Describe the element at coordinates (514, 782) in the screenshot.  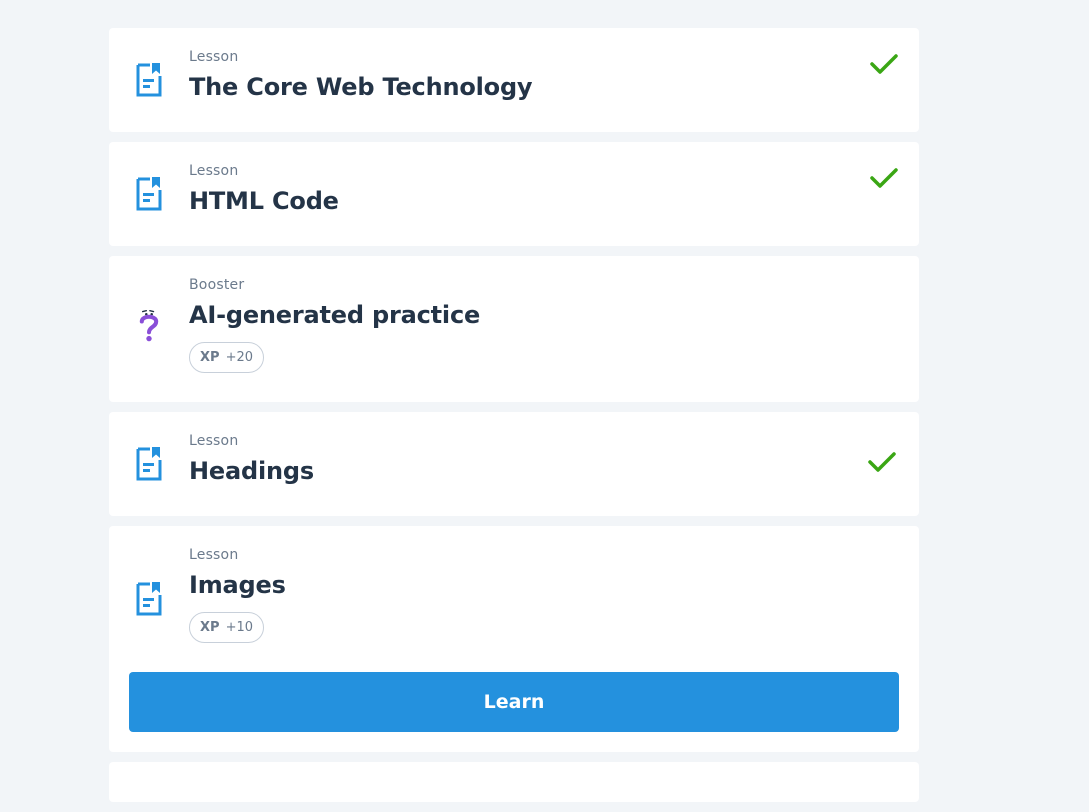
I see `lesson-card-next` at that location.